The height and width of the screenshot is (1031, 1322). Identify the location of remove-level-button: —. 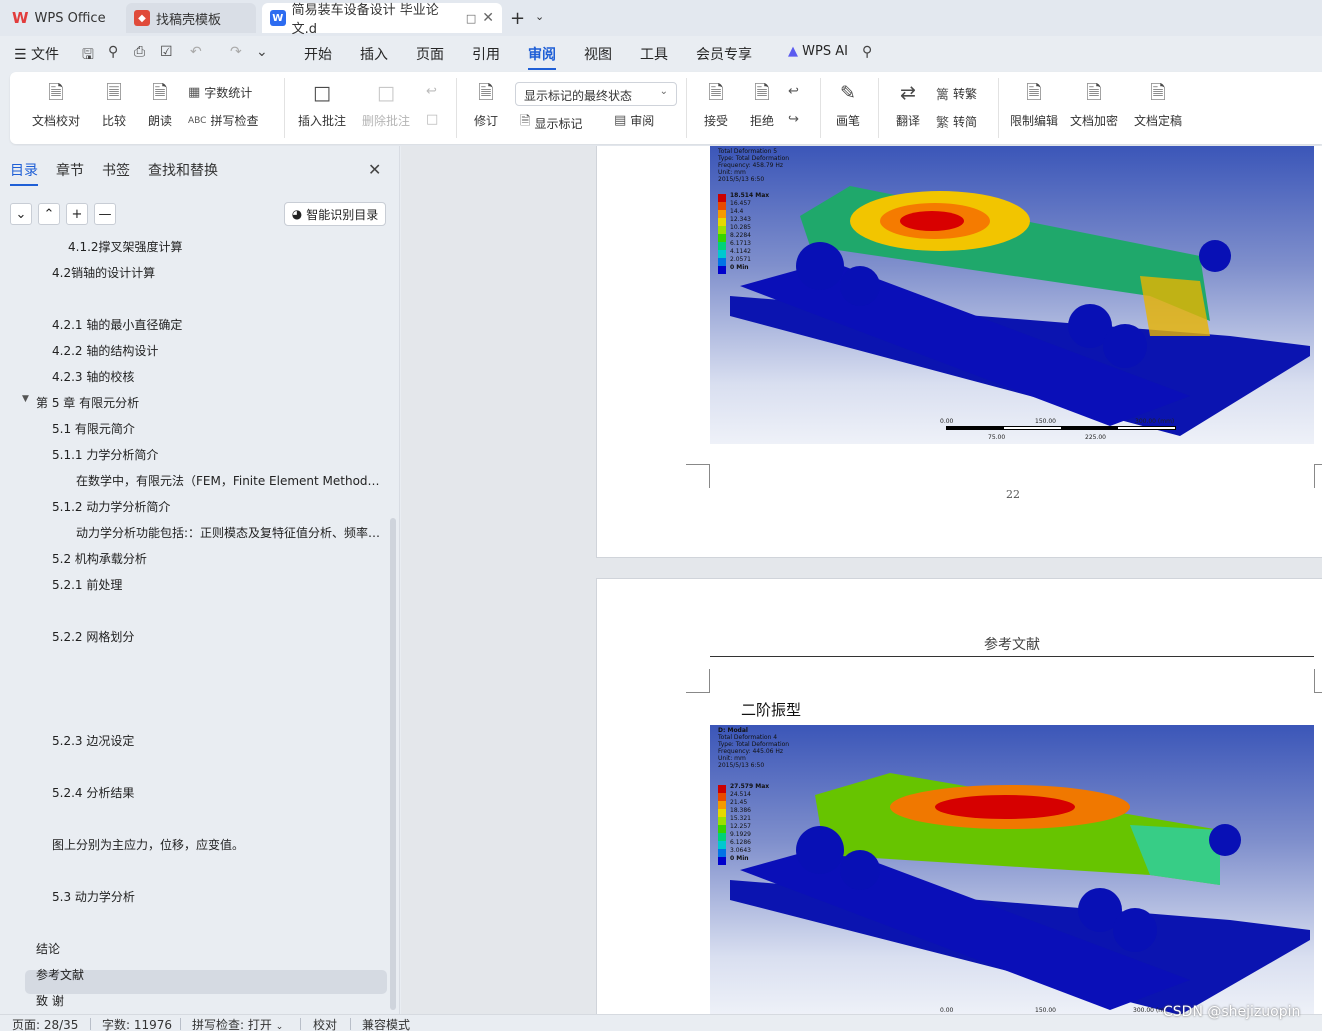
(105, 214).